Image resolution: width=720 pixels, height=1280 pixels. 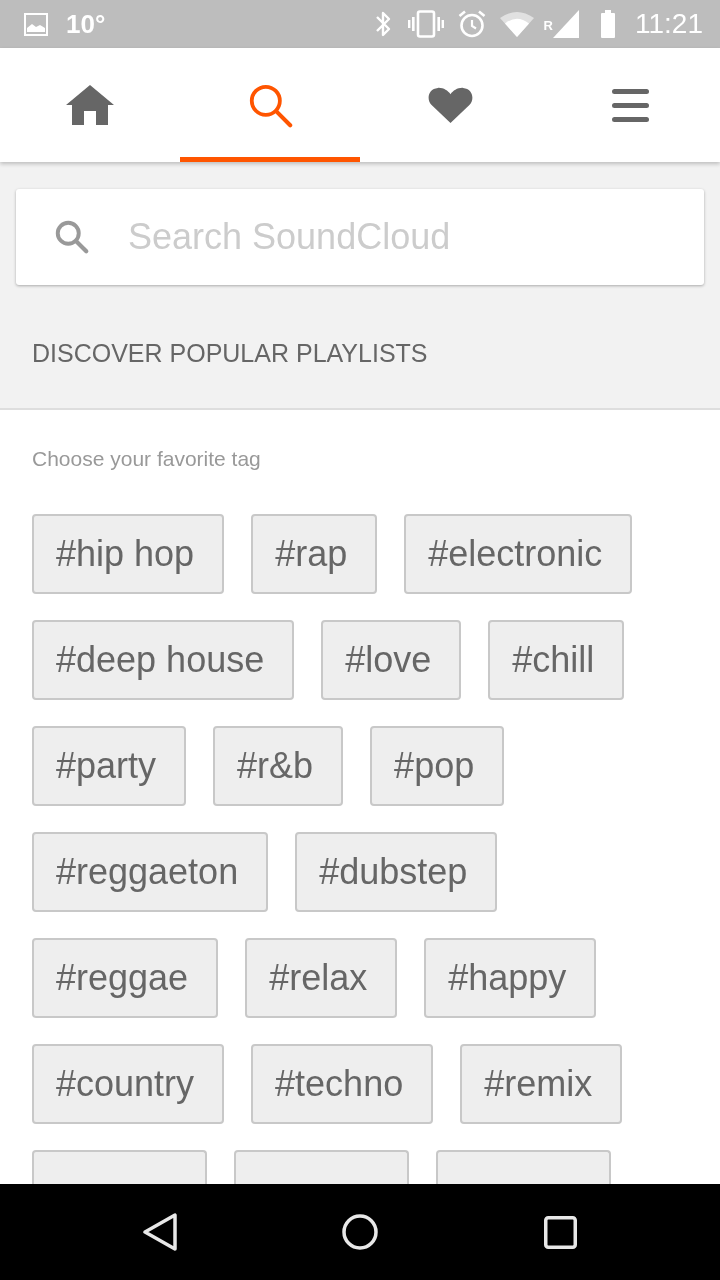 I want to click on tag-button: #rap, so click(x=314, y=554).